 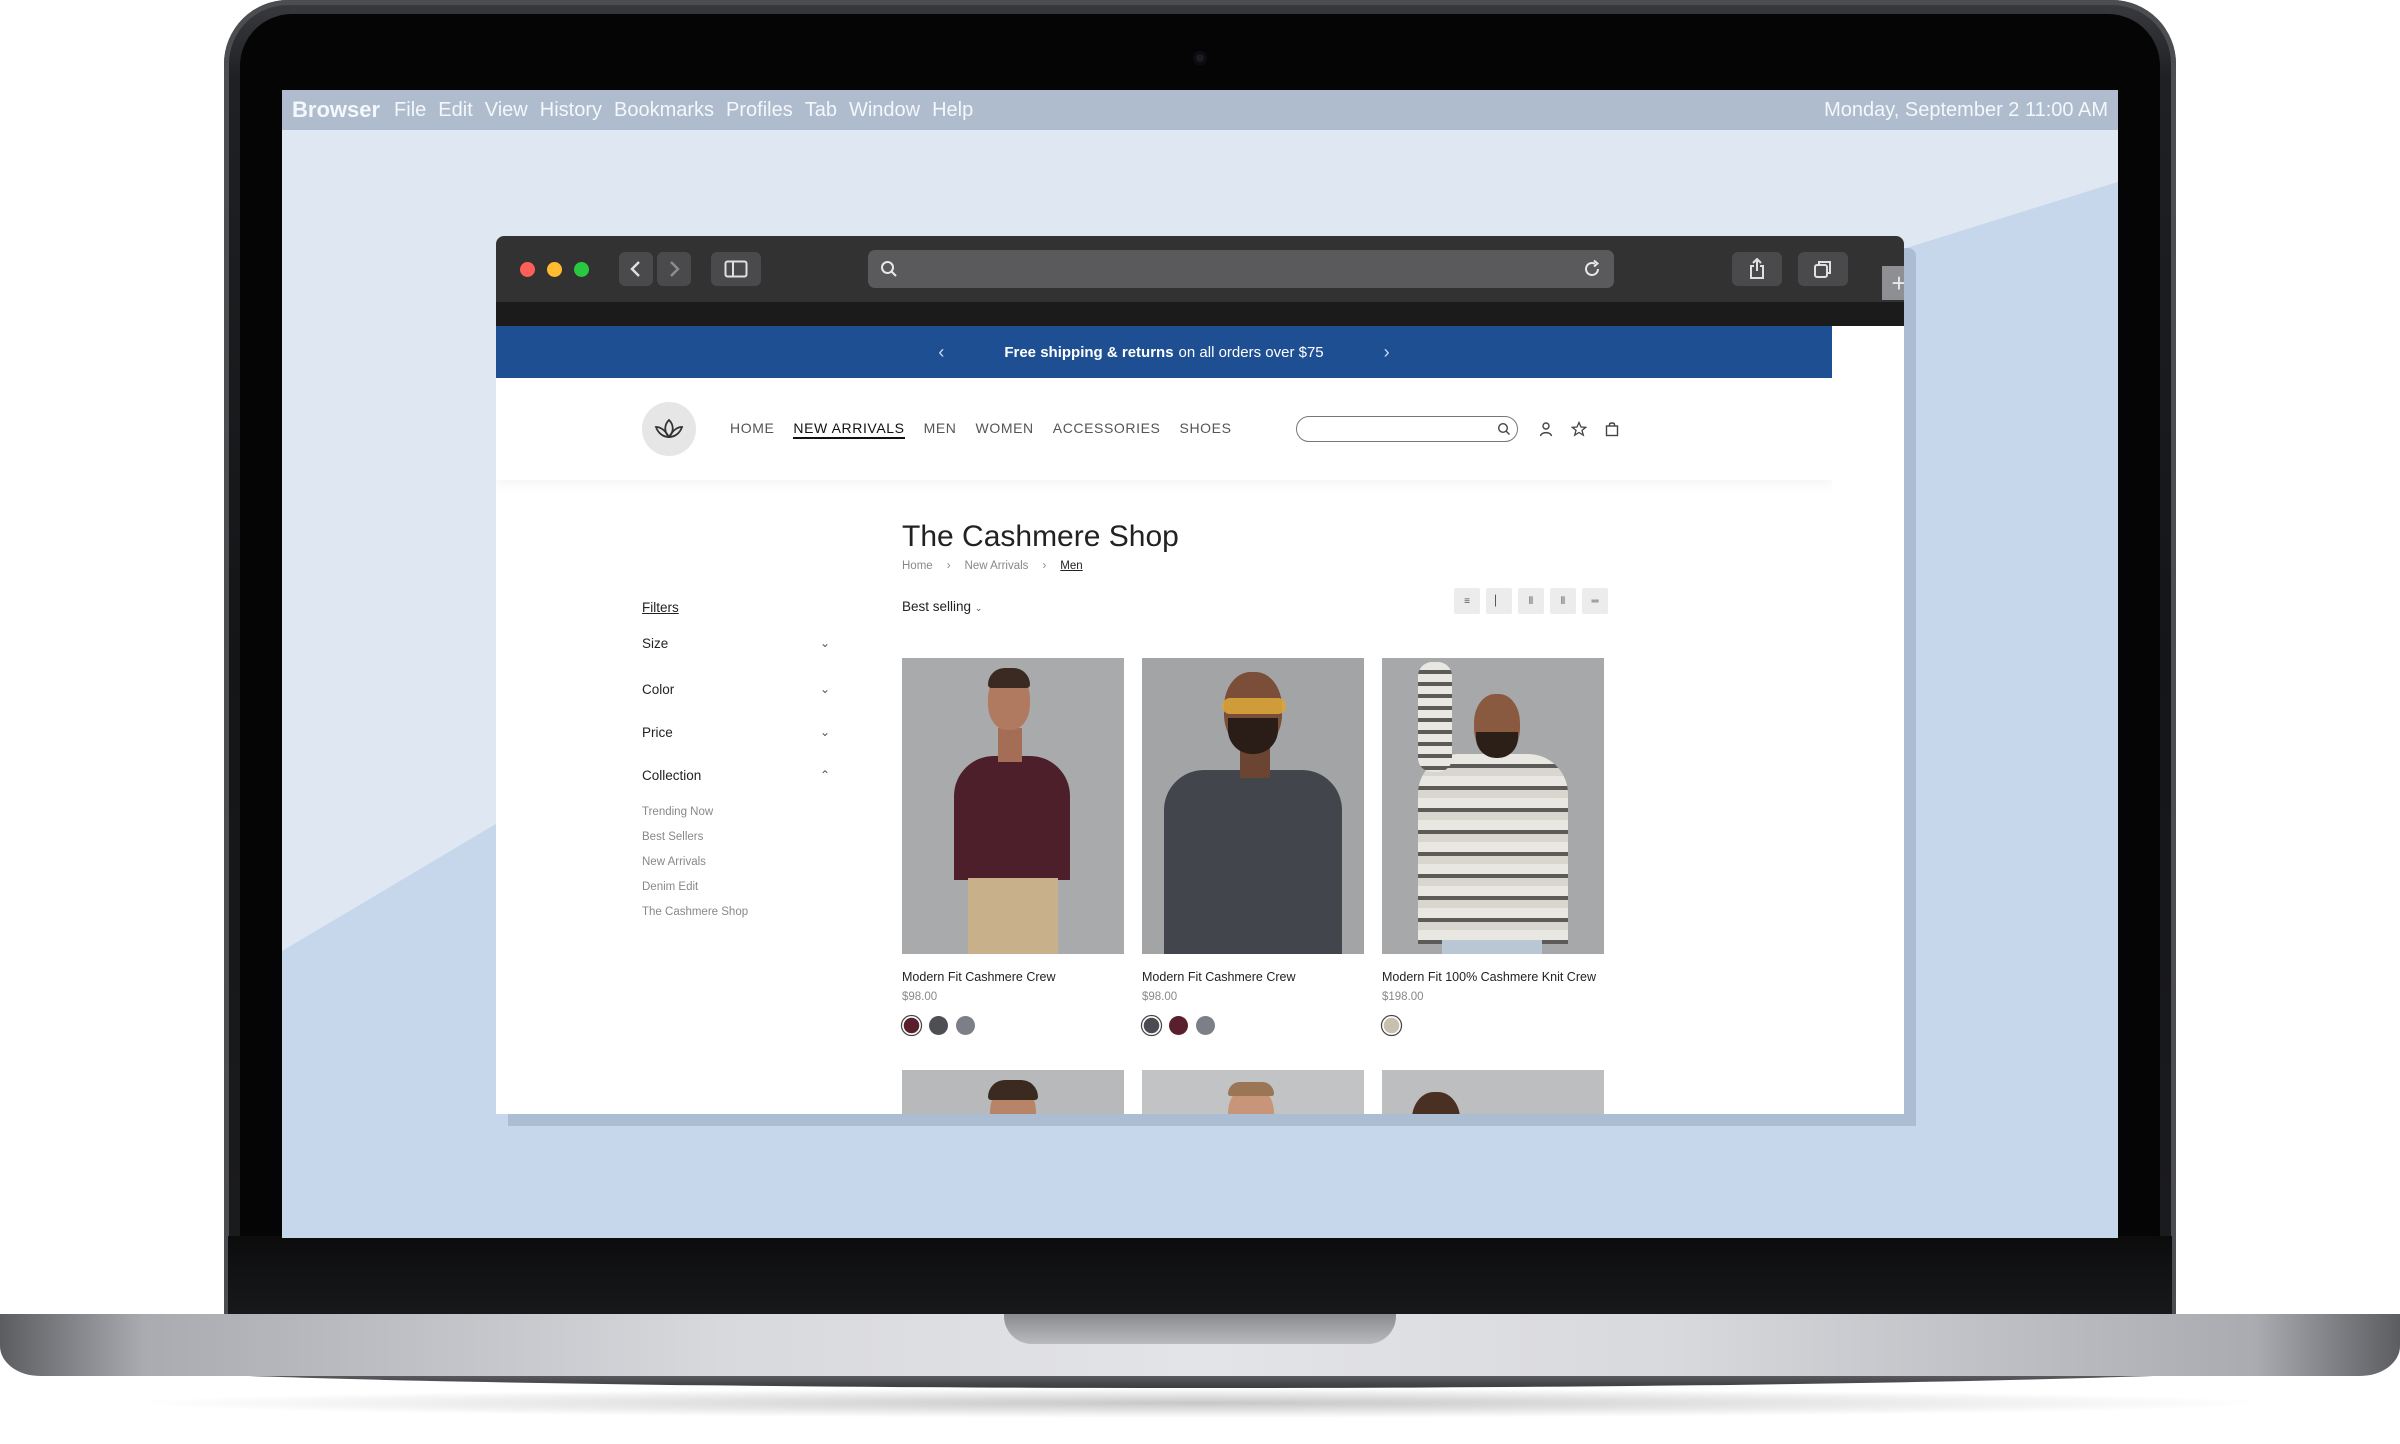 I want to click on menu-window: Window, so click(x=884, y=110).